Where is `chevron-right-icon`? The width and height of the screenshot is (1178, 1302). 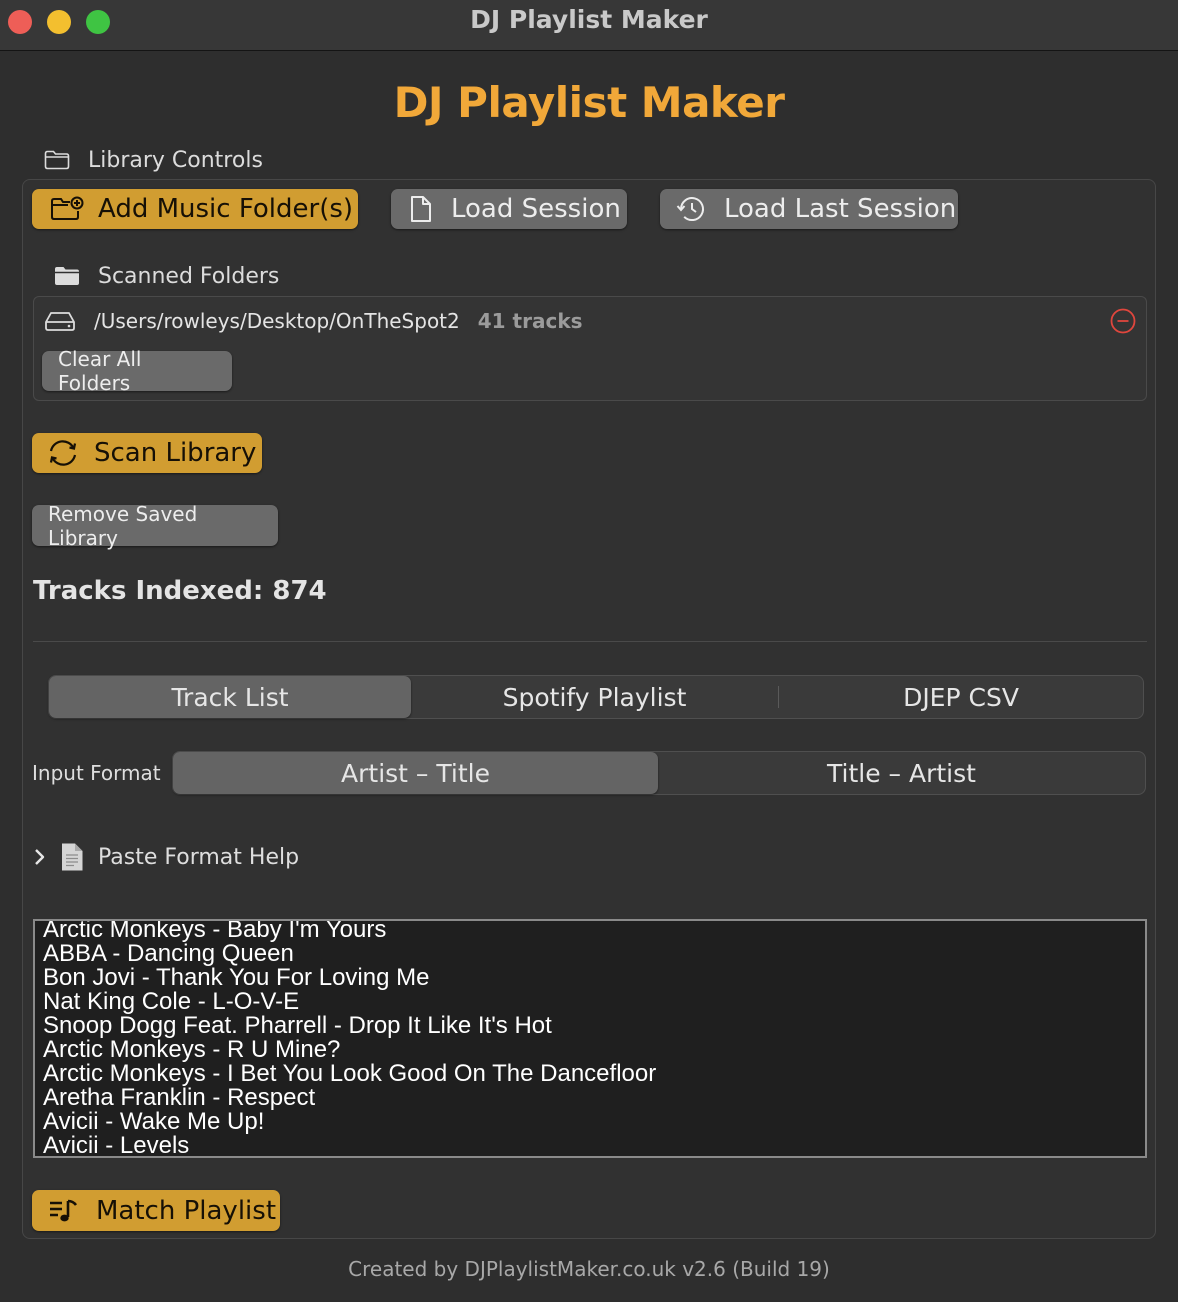 chevron-right-icon is located at coordinates (40, 857).